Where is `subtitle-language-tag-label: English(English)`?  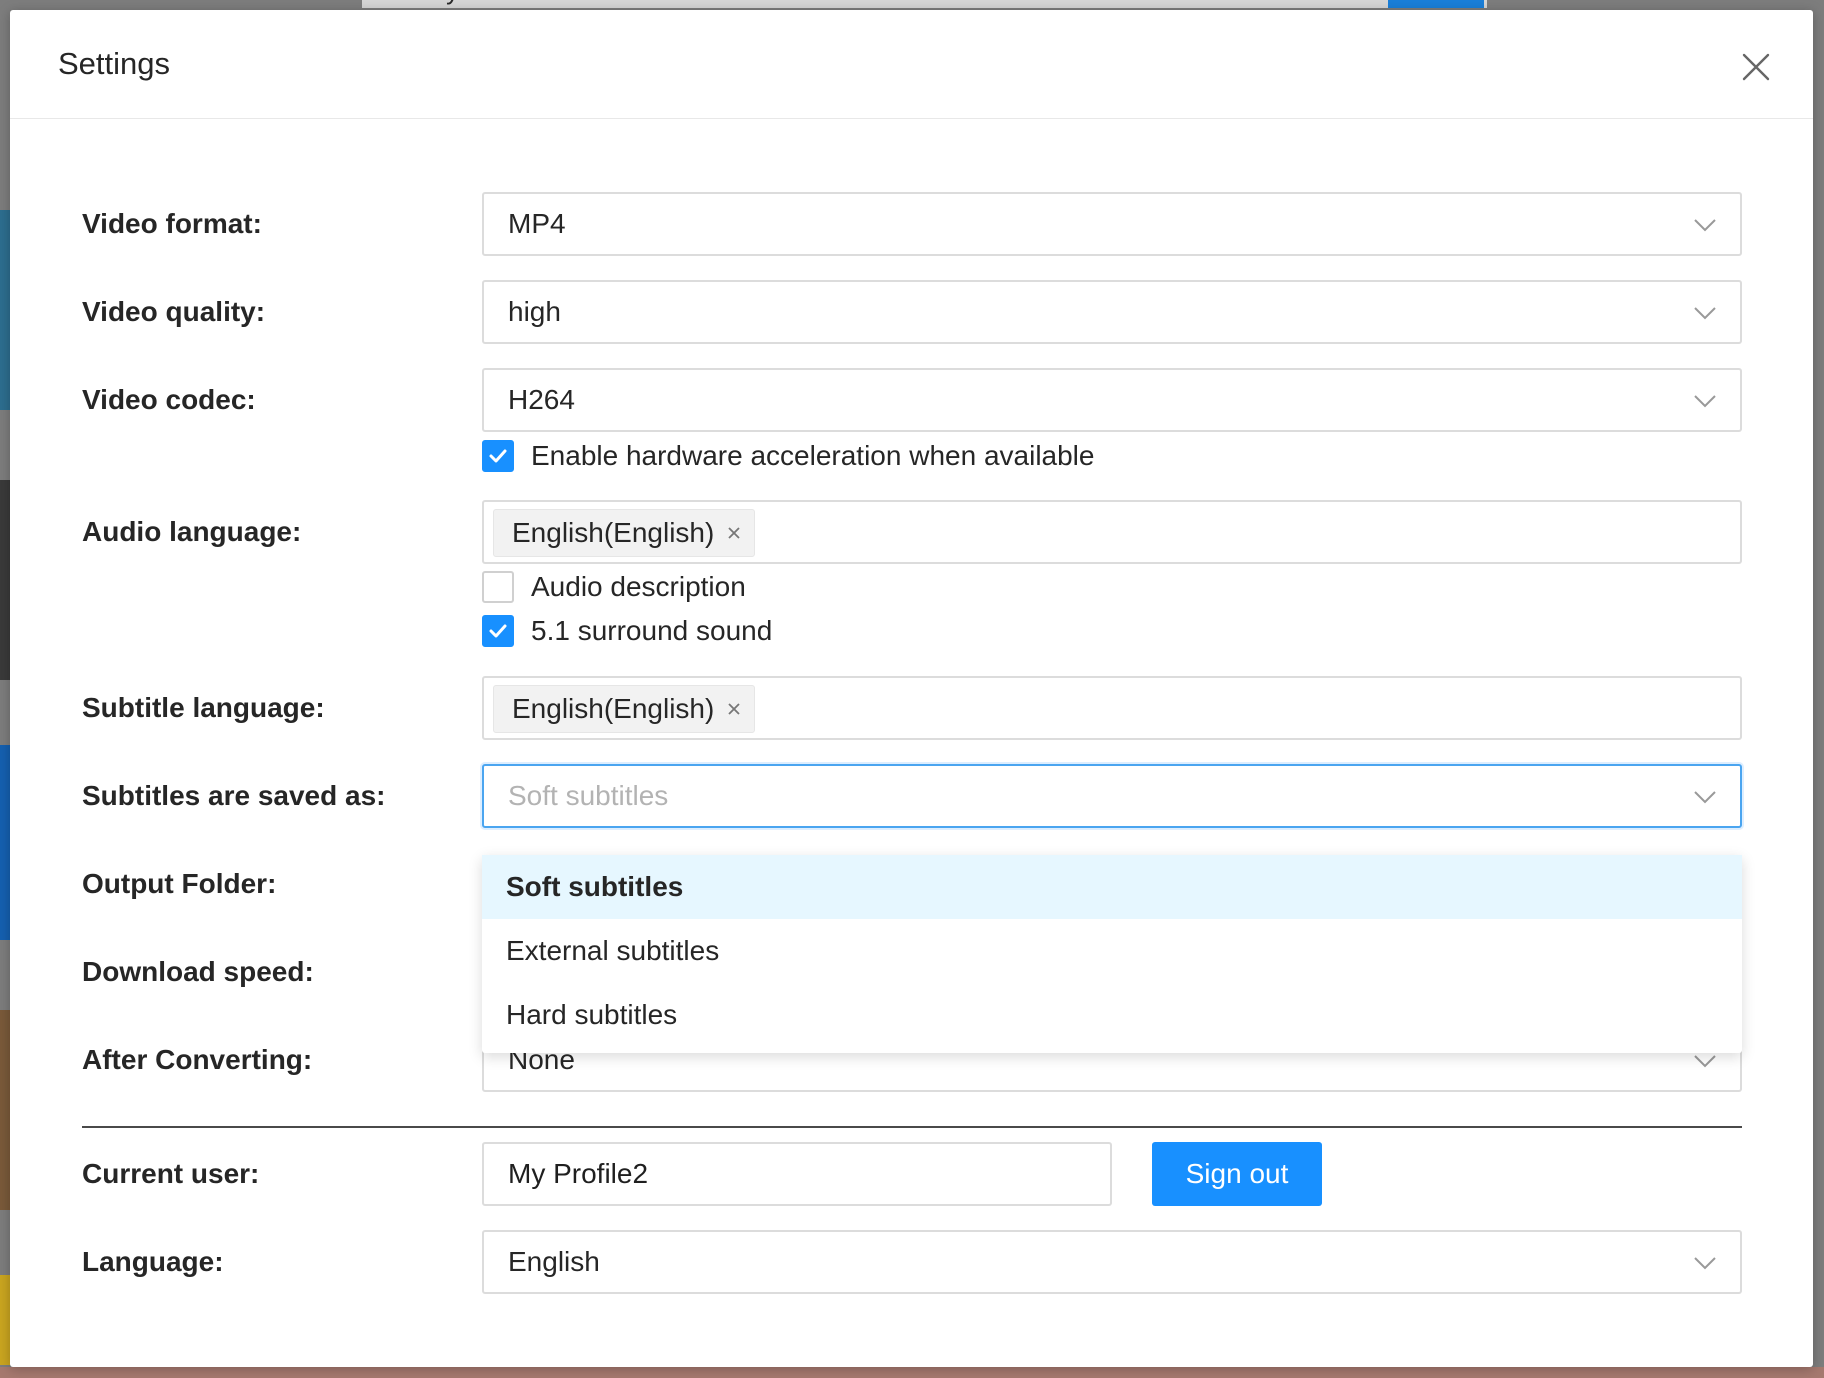
subtitle-language-tag-label: English(English) is located at coordinates (613, 708).